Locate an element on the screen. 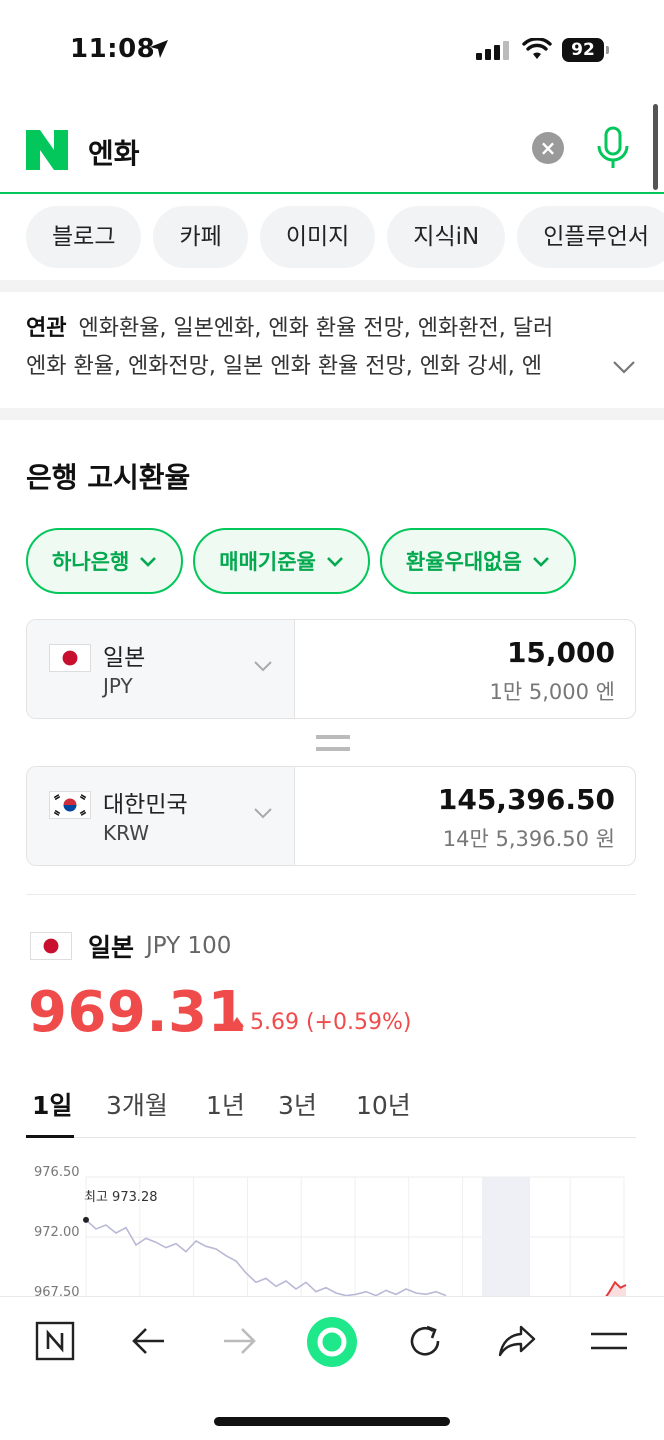 This screenshot has height=1440, width=664. from-currency-name: 일본 is located at coordinates (124, 658).